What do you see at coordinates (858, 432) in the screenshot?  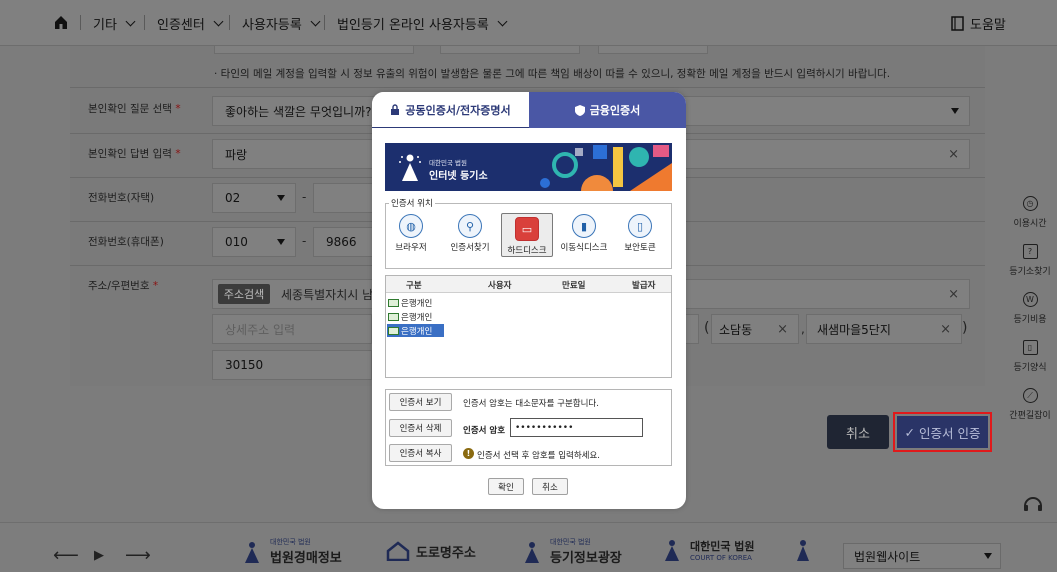 I see `cancel-button: 취소` at bounding box center [858, 432].